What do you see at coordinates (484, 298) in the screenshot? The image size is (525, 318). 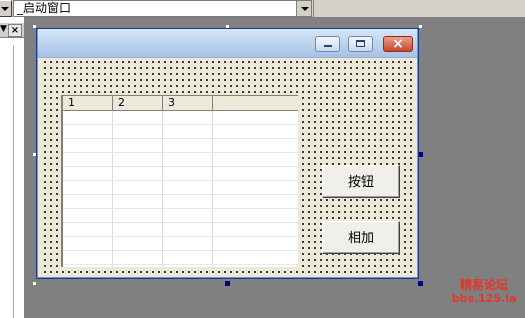 I see `watermark-url: bbs.125.la` at bounding box center [484, 298].